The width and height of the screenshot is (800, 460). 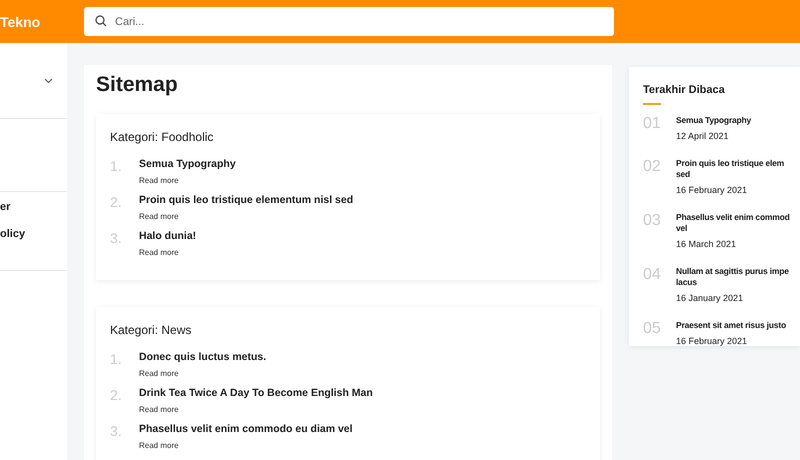 What do you see at coordinates (151, 330) in the screenshot?
I see `category-title: Kategori: News` at bounding box center [151, 330].